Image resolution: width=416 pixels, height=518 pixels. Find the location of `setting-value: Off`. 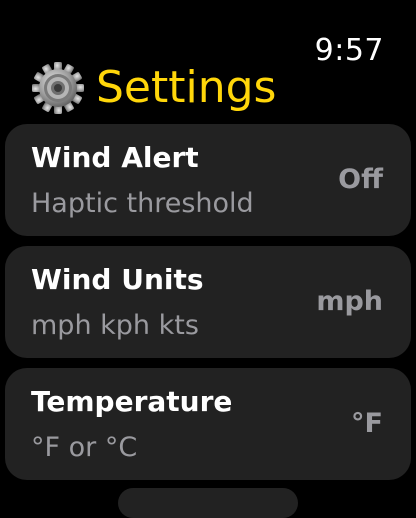

setting-value: Off is located at coordinates (360, 179).